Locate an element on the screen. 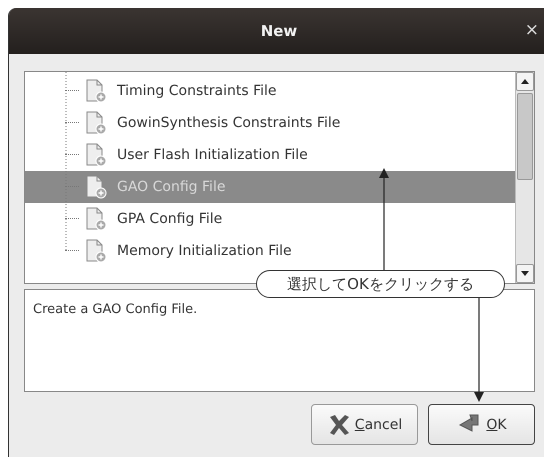 The width and height of the screenshot is (544, 457). scrollbar is located at coordinates (524, 177).